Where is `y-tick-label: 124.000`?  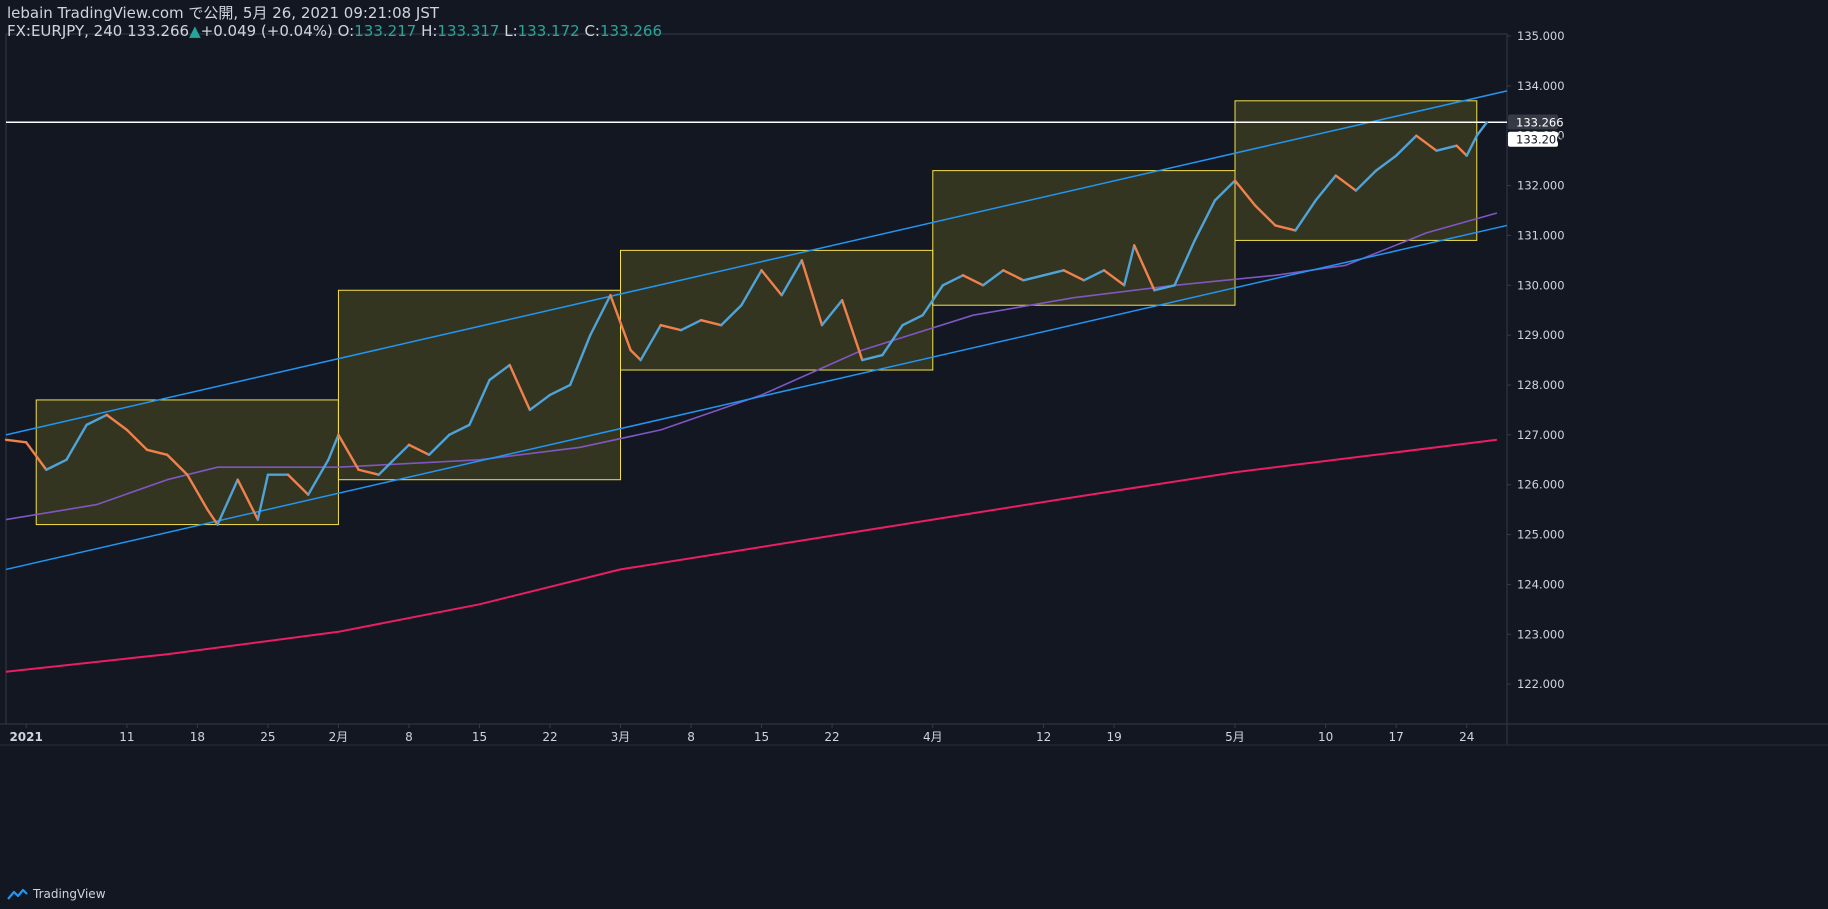
y-tick-label: 124.000 is located at coordinates (1541, 584).